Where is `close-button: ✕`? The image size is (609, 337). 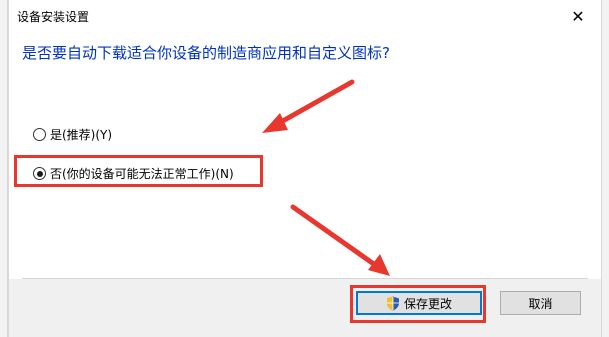 close-button: ✕ is located at coordinates (578, 16).